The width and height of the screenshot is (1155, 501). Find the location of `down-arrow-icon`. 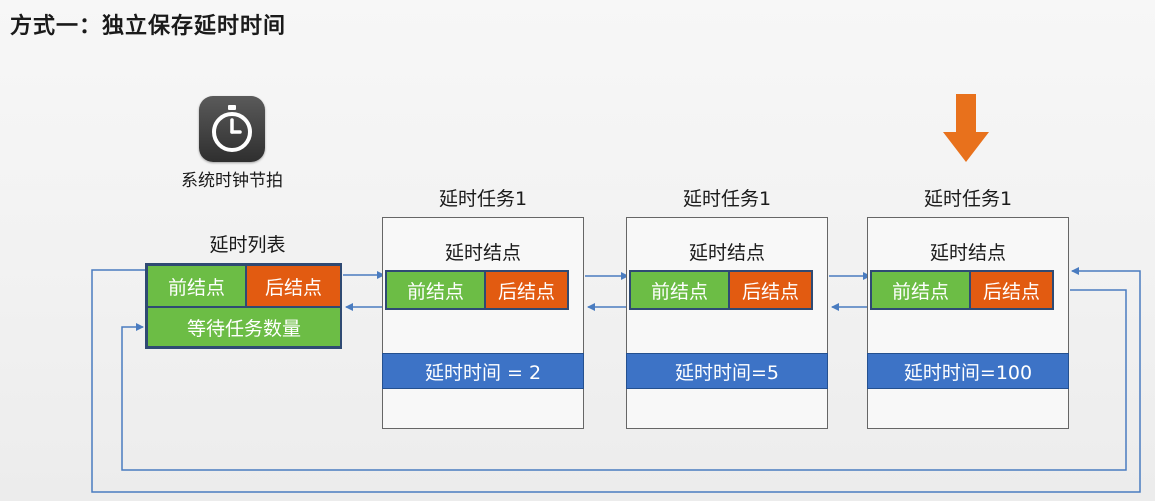

down-arrow-icon is located at coordinates (966, 128).